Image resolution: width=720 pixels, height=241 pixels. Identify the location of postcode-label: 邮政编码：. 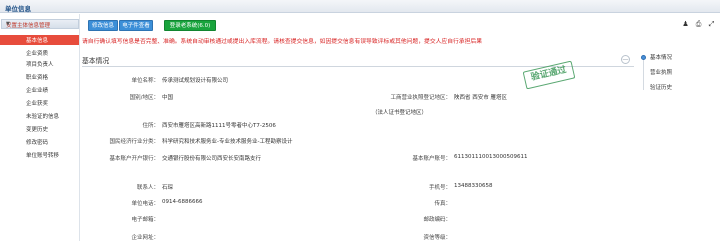
(437, 220).